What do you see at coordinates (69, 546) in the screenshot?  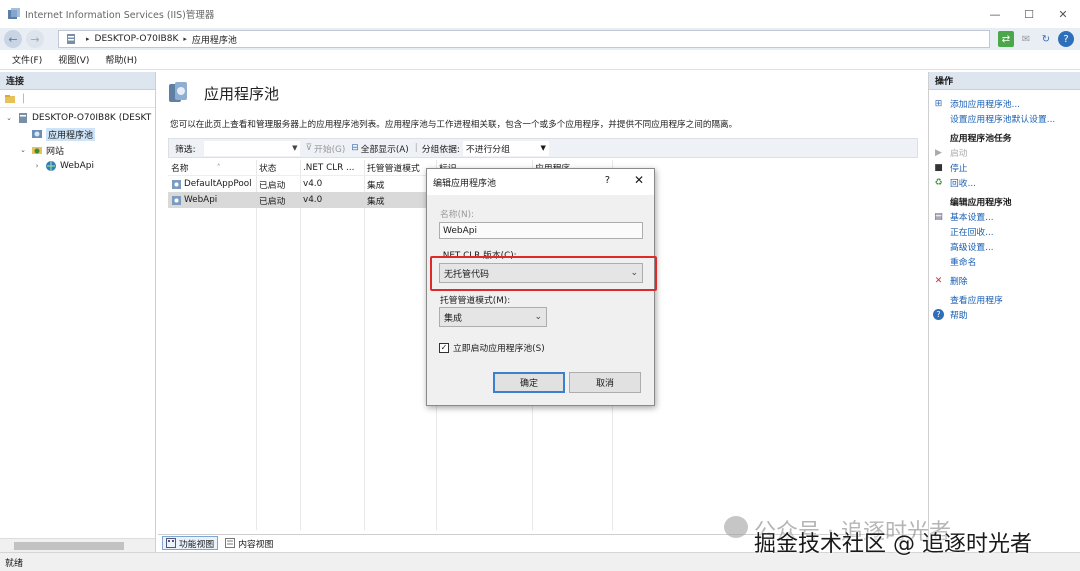 I see `scrollbar-thumb` at bounding box center [69, 546].